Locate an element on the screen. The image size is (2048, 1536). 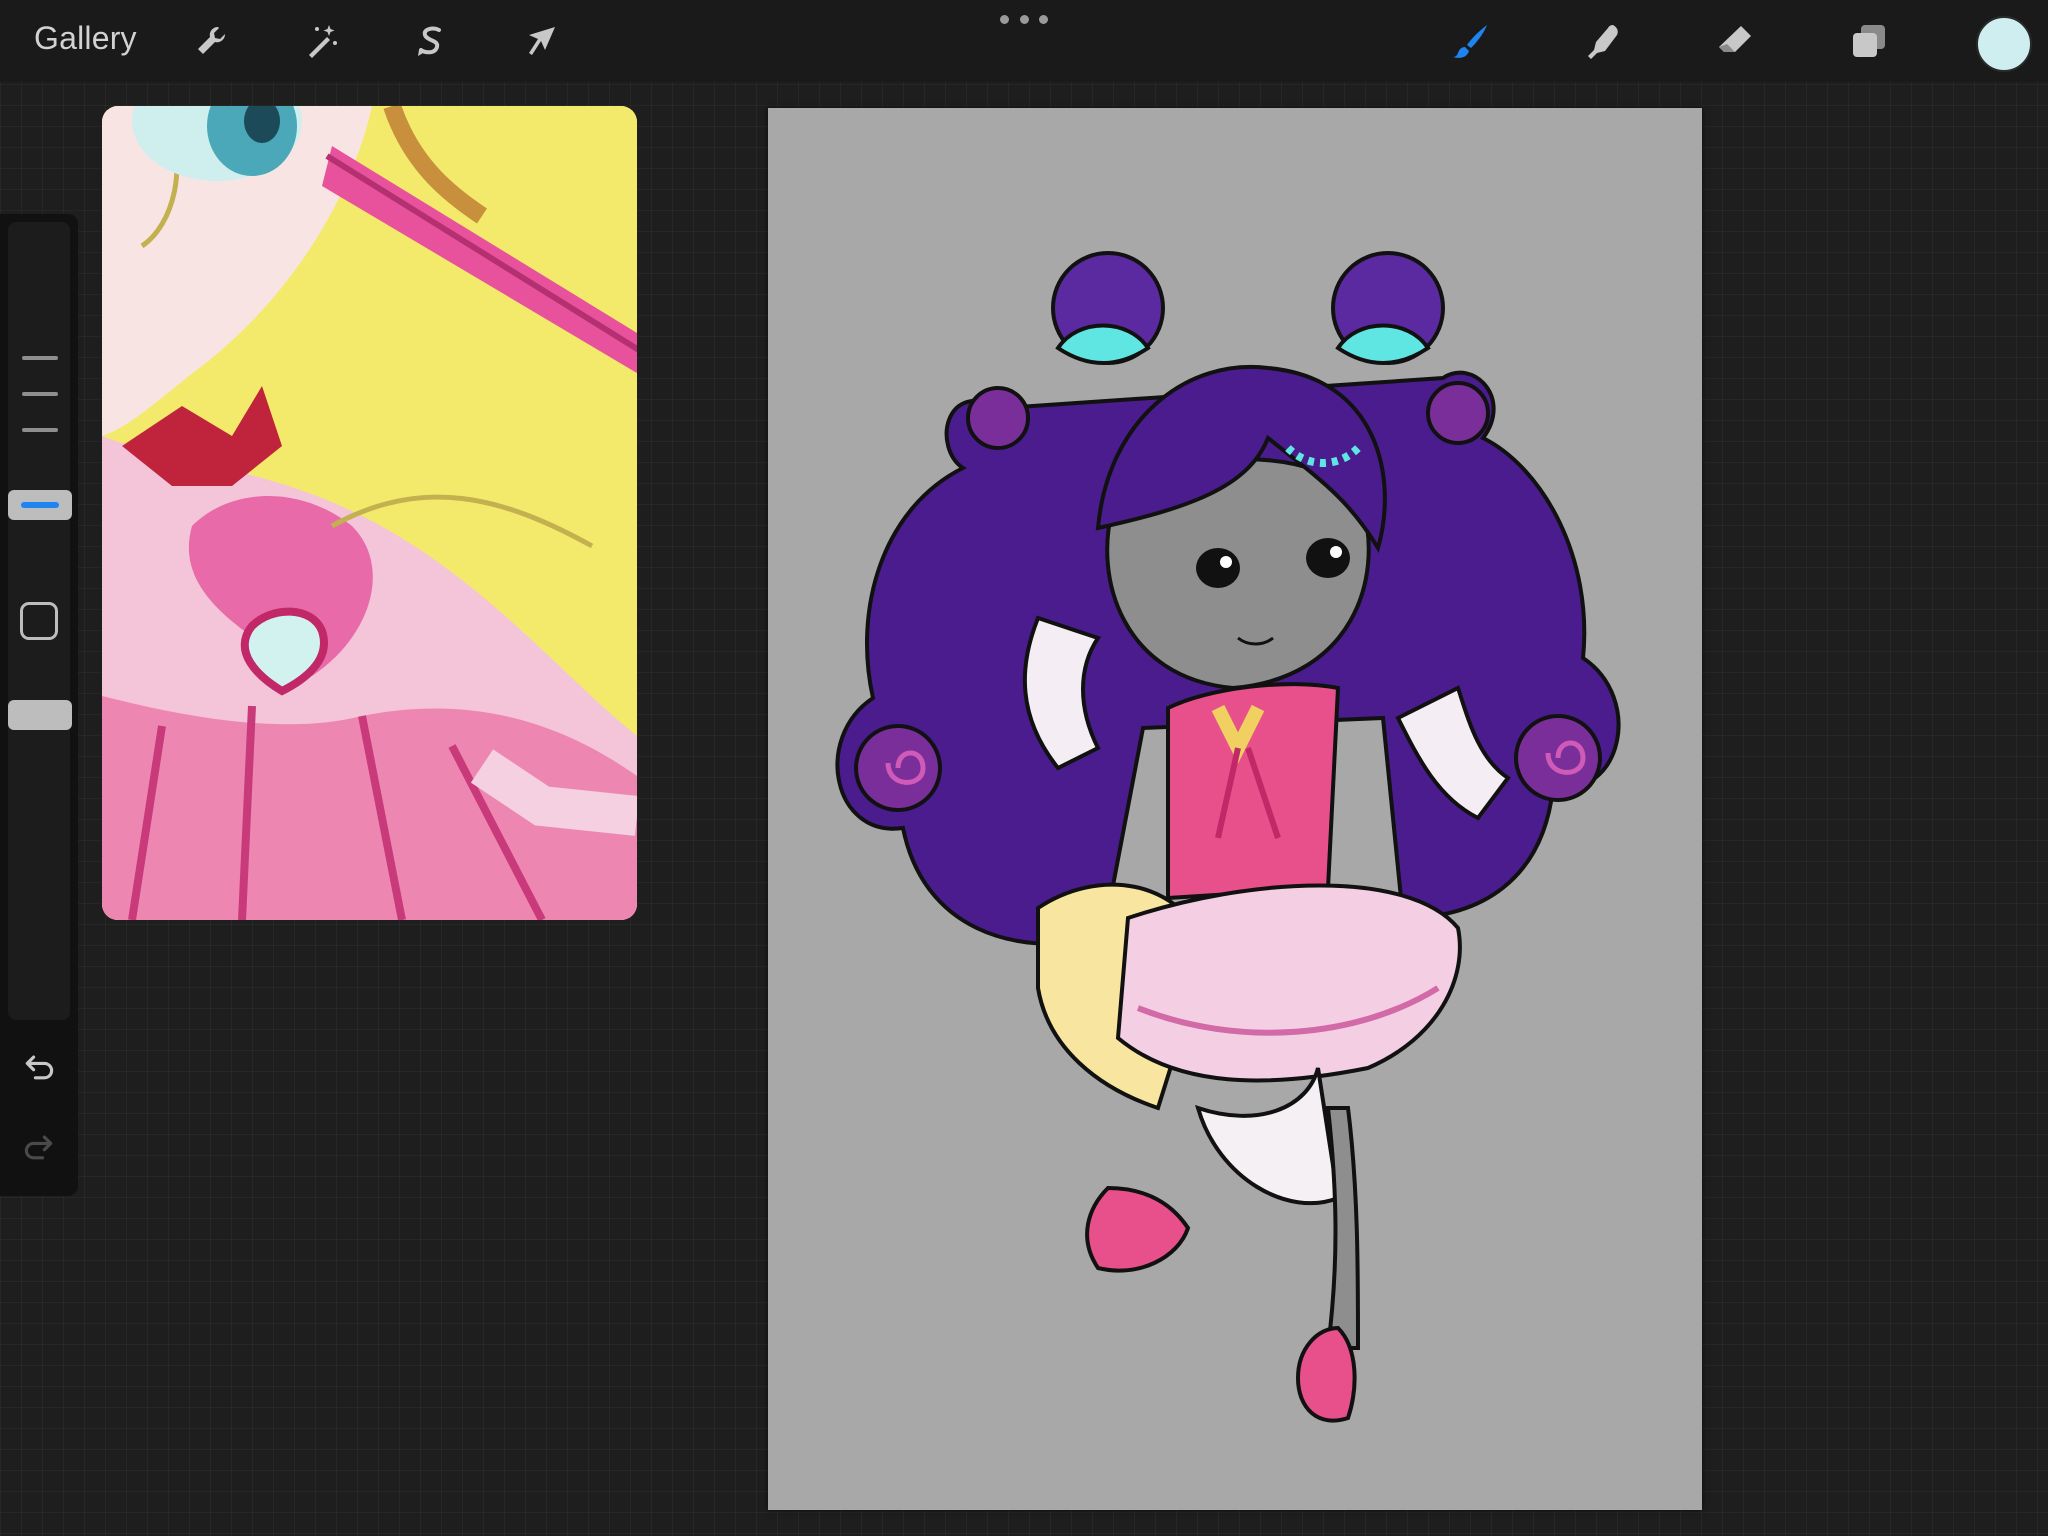
sidebar is located at coordinates (39, 705).